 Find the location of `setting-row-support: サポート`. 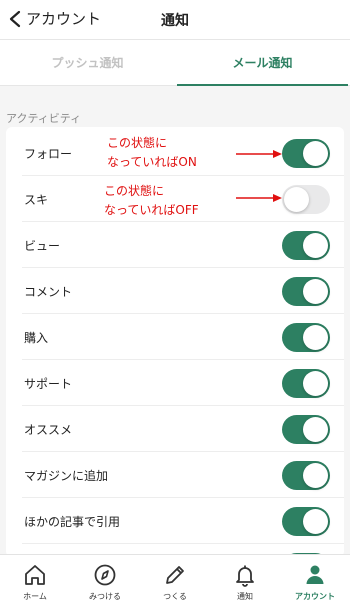

setting-row-support: サポート is located at coordinates (175, 383).